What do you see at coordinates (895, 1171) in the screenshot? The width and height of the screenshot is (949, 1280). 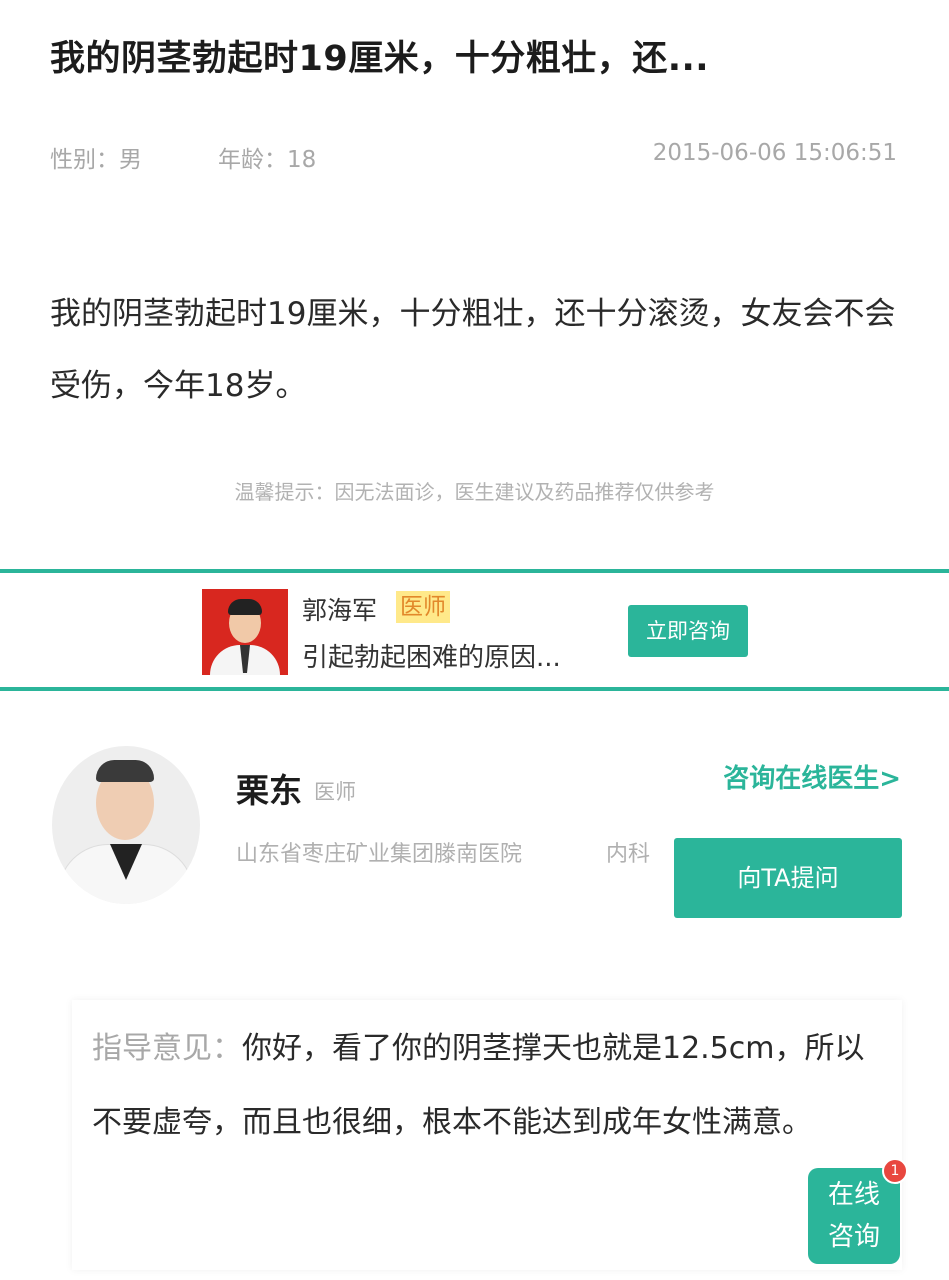 I see `notification-badge: 1` at bounding box center [895, 1171].